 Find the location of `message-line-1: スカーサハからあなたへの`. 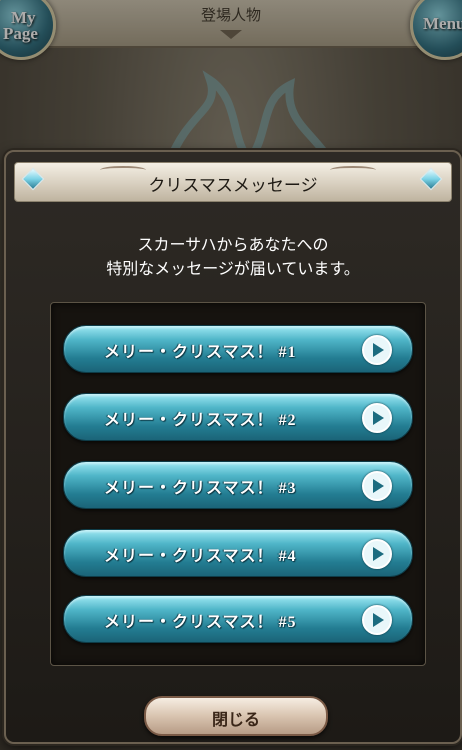

message-line-1: スカーサハからあなたへの is located at coordinates (233, 245).